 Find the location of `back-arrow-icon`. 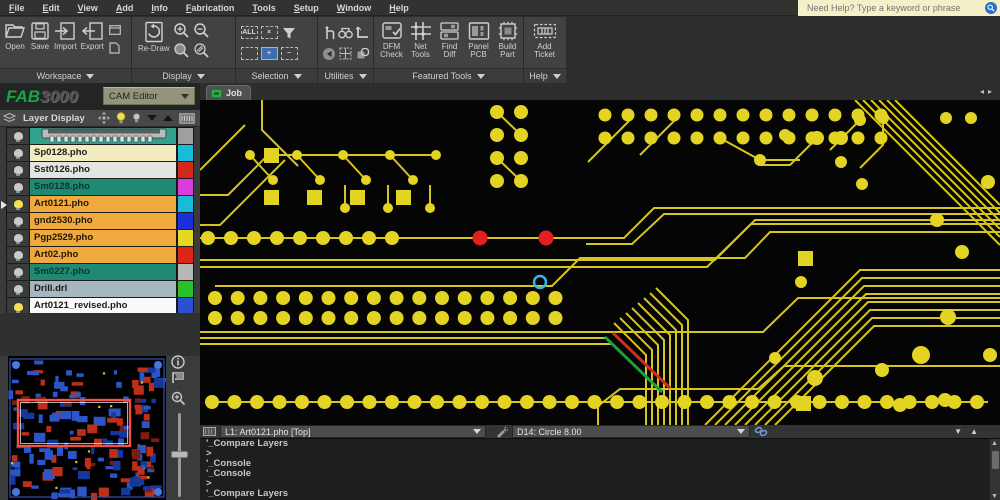

back-arrow-icon is located at coordinates (329, 54).